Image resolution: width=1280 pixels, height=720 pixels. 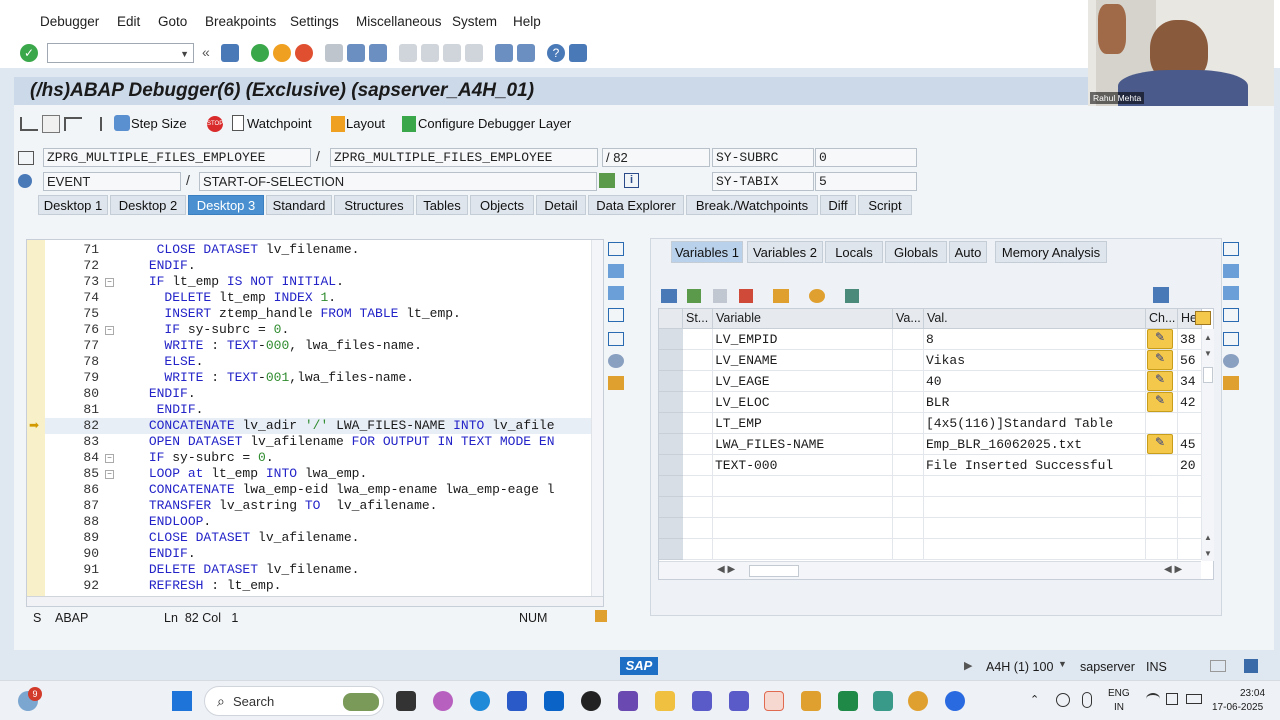 What do you see at coordinates (94, 124) in the screenshot?
I see `continue-icon` at bounding box center [94, 124].